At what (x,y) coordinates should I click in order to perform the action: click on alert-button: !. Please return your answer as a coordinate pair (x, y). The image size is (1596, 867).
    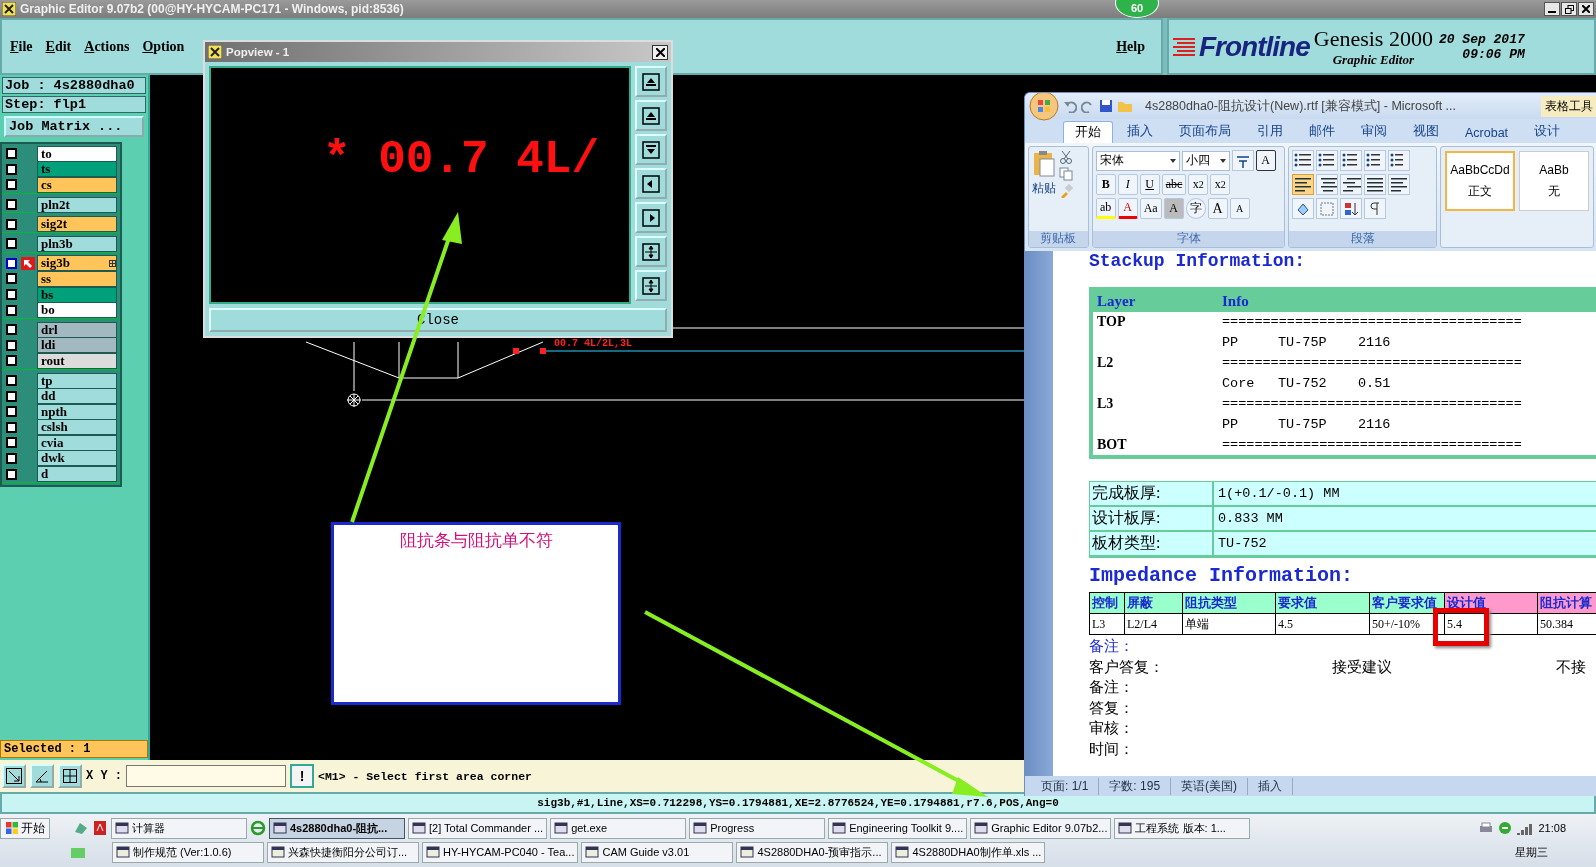
    Looking at the image, I should click on (302, 776).